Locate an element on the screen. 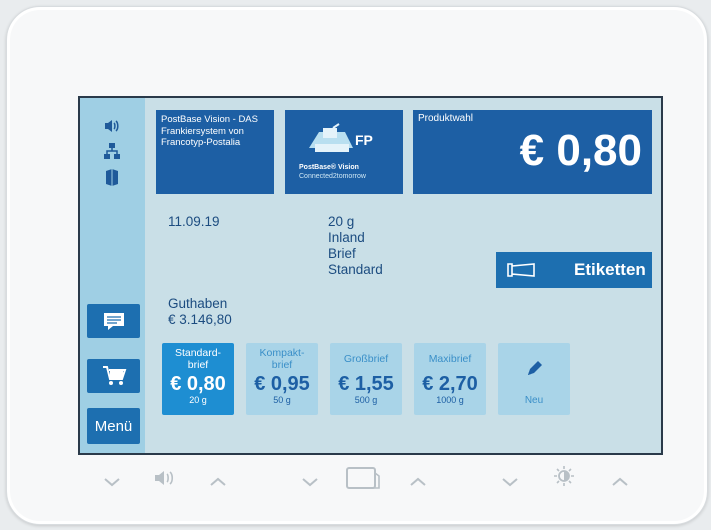  brightness-icon is located at coordinates (564, 480).